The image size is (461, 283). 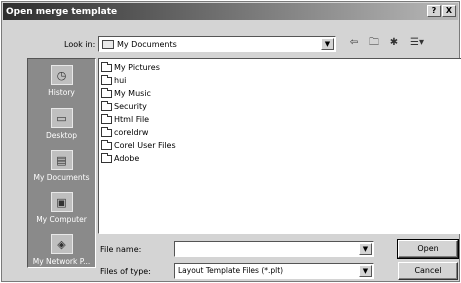 I want to click on list-item: hui, so click(x=114, y=79).